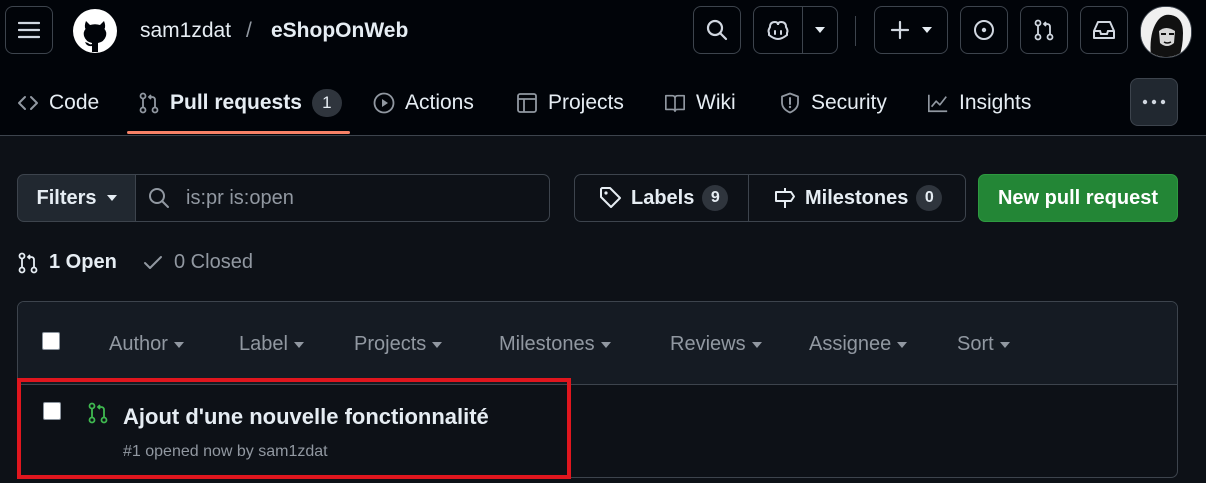 The width and height of the screenshot is (1206, 483). I want to click on tag-icon, so click(610, 197).